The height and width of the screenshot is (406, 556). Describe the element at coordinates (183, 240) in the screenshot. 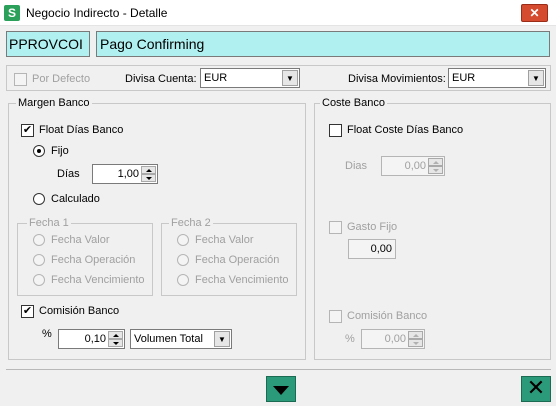

I see `fecha2-valor-radio` at that location.